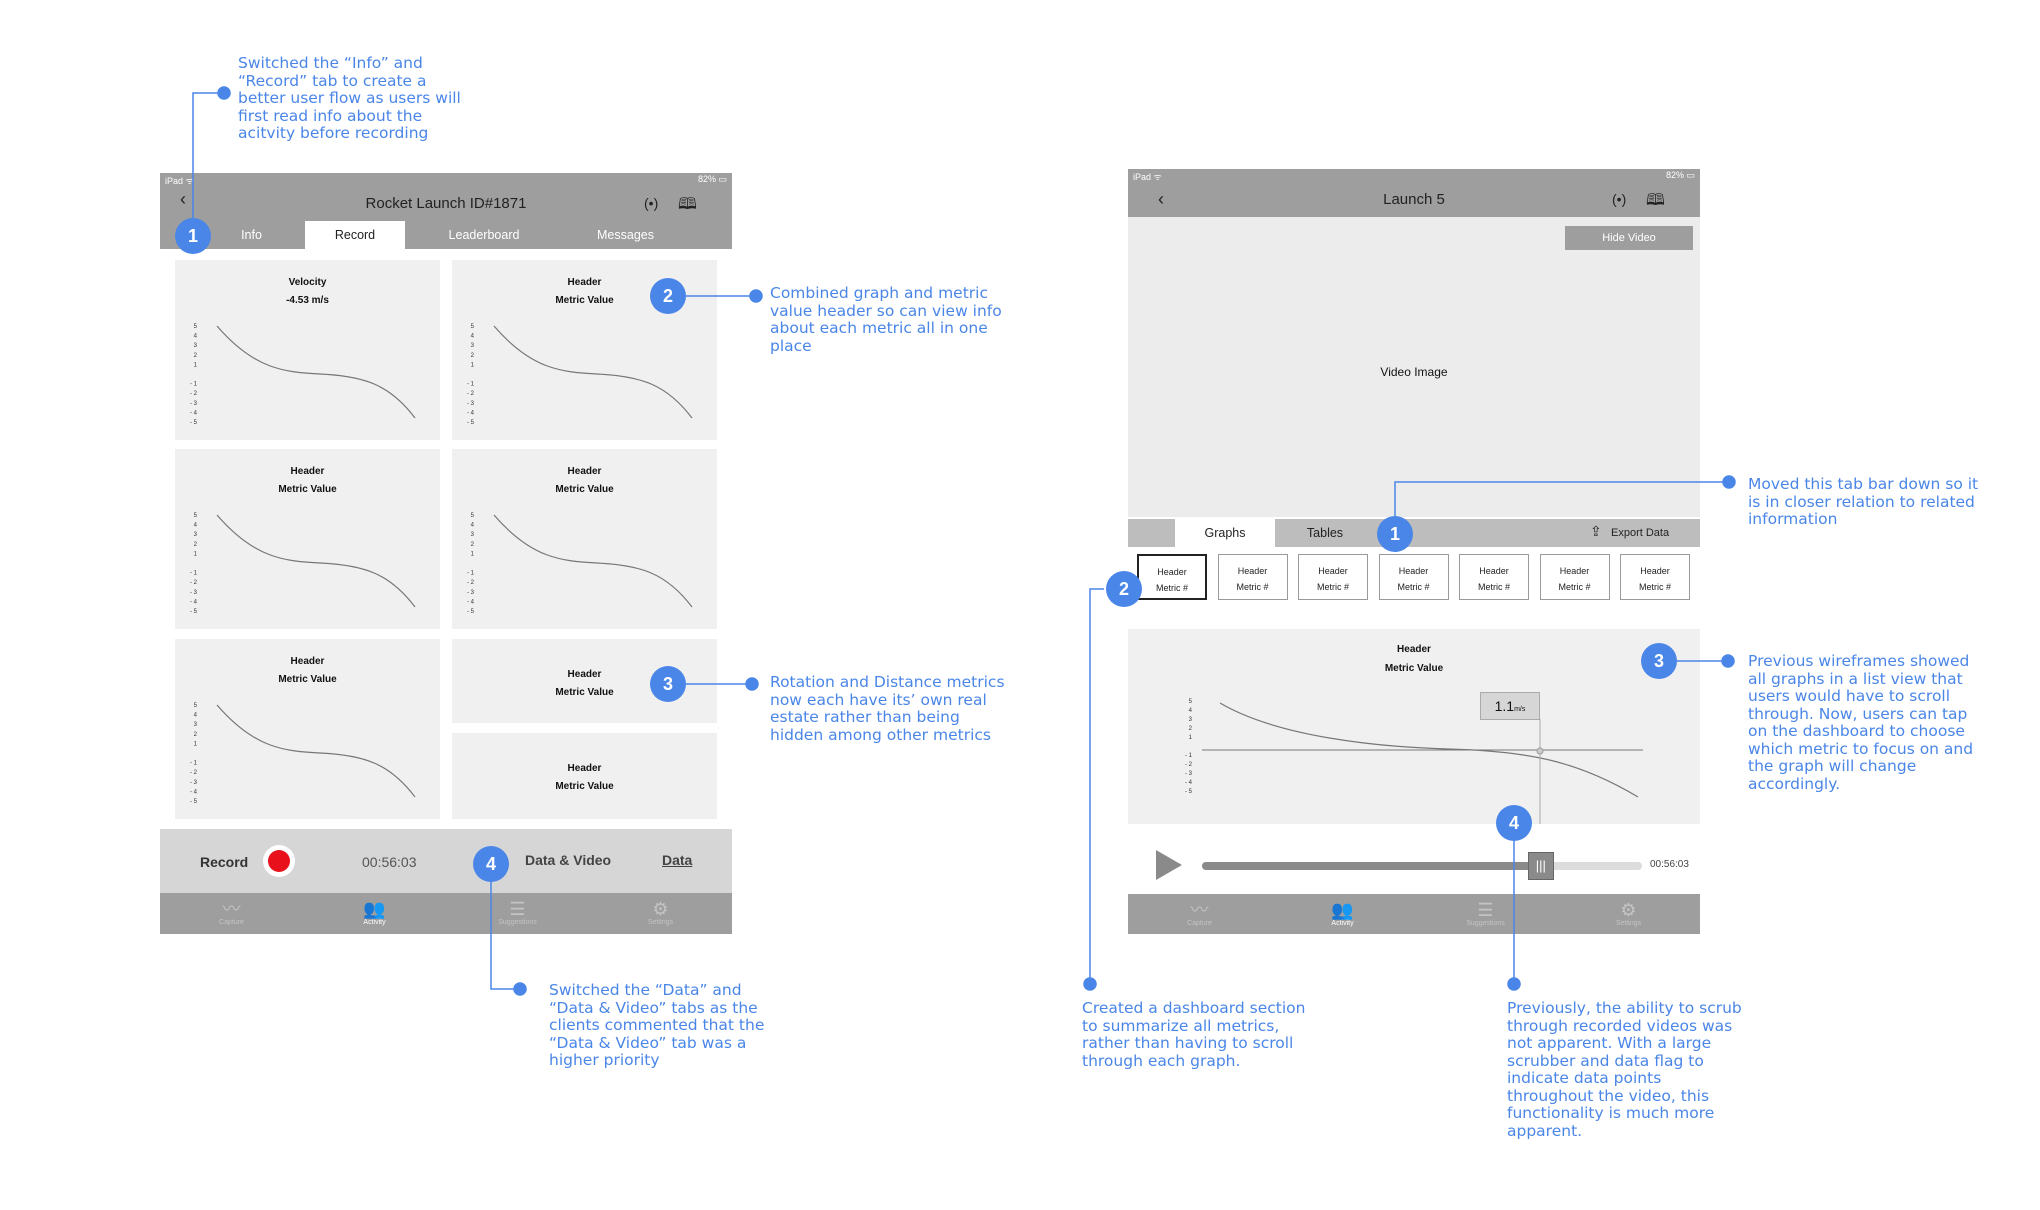 Image resolution: width=2040 pixels, height=1210 pixels. Describe the element at coordinates (677, 860) in the screenshot. I see `mode-data: Data` at that location.